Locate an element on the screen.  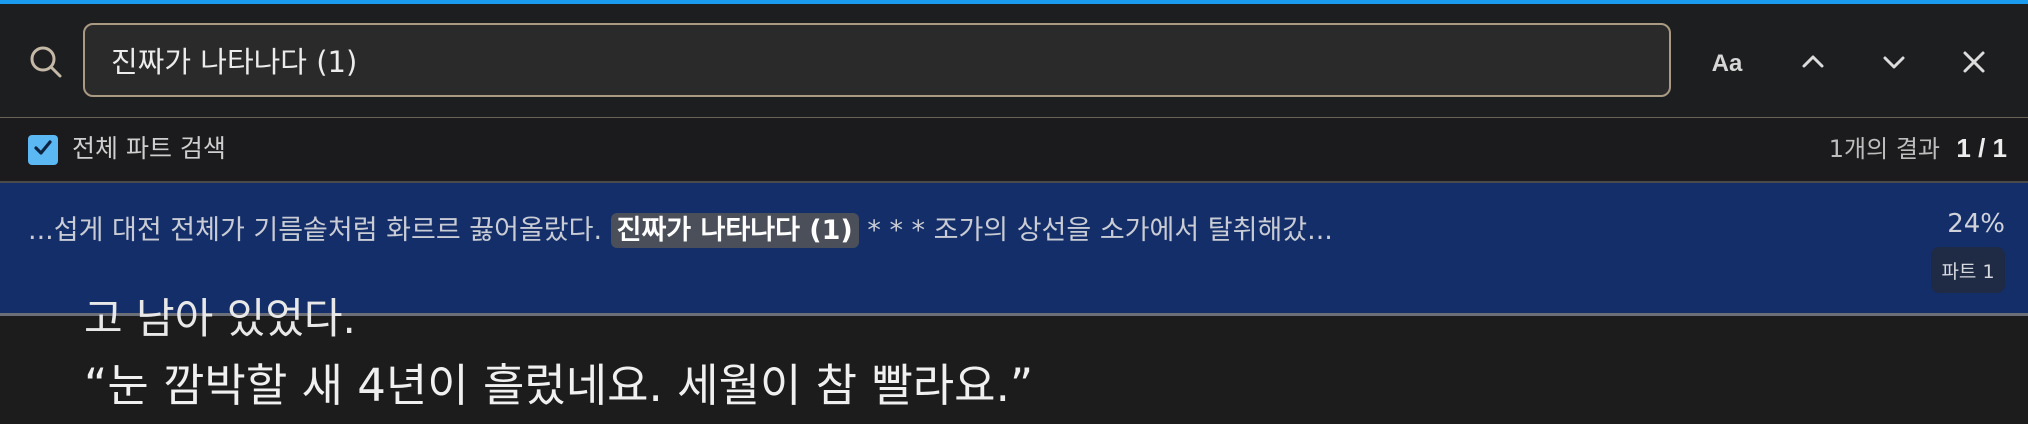
chevron-up-icon is located at coordinates (1813, 64).